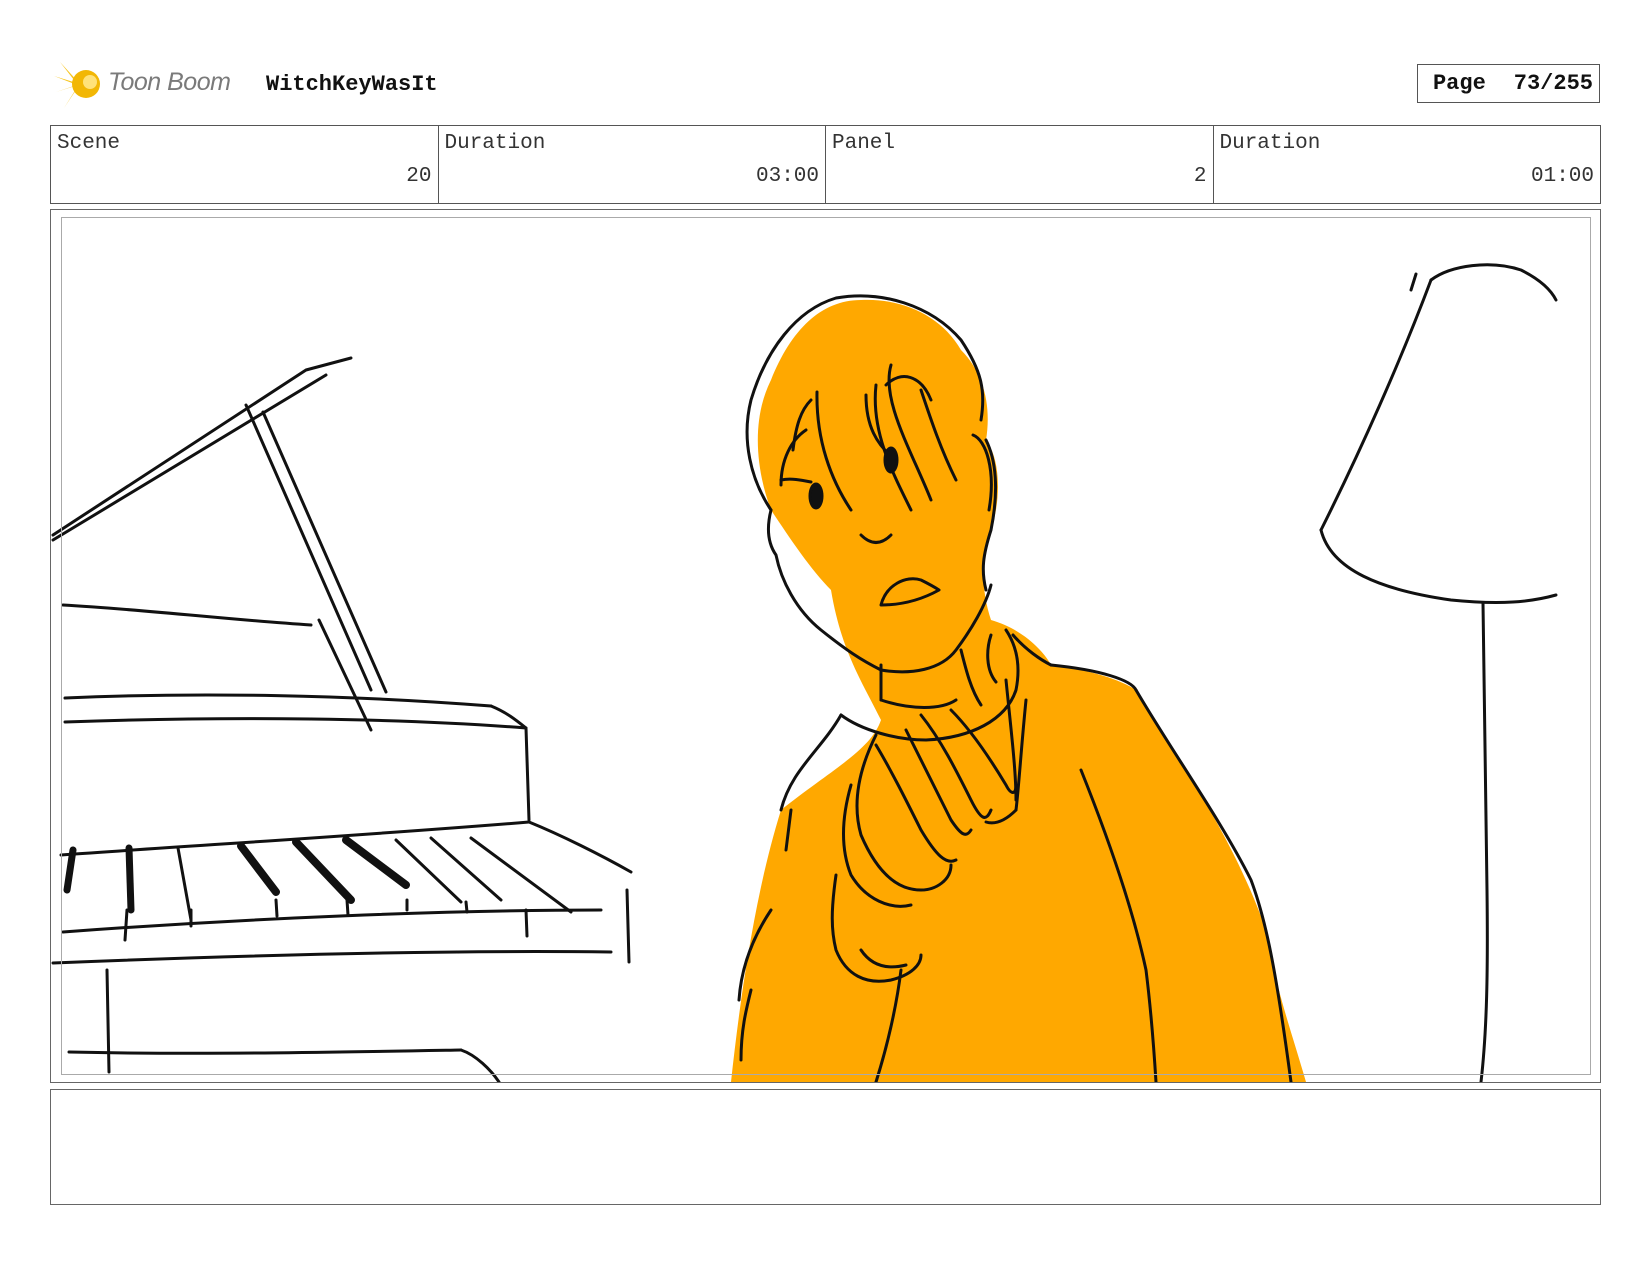 Image resolution: width=1650 pixels, height=1275 pixels. What do you see at coordinates (1020, 164) in the screenshot?
I see `panel-cell: Panel 2` at bounding box center [1020, 164].